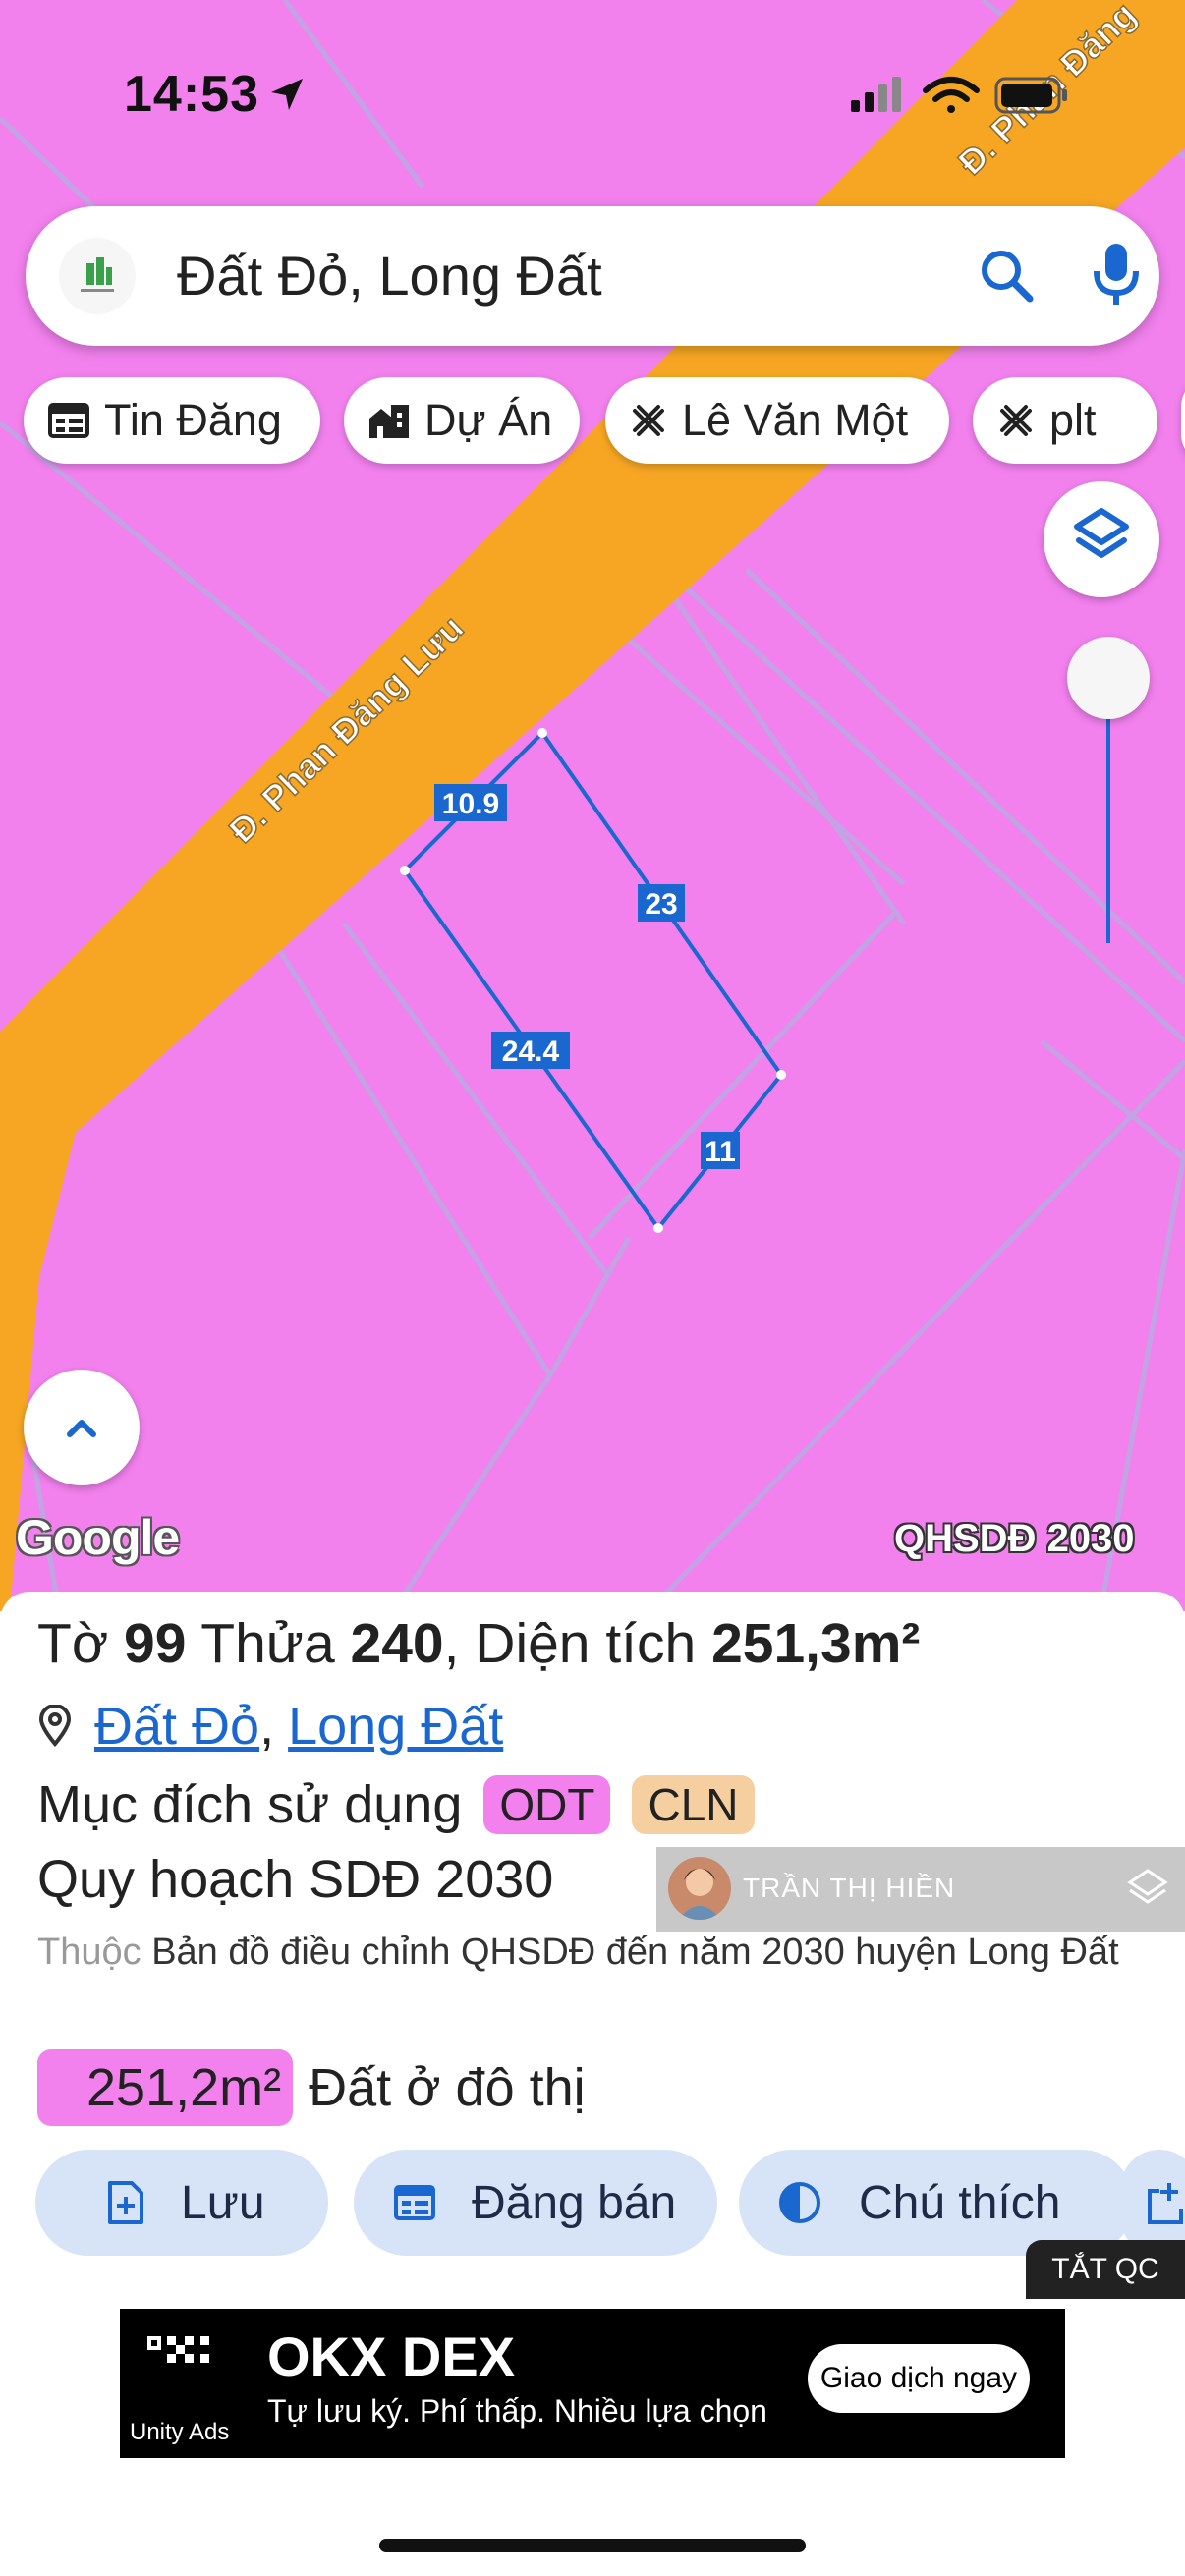 This screenshot has height=2576, width=1185. What do you see at coordinates (396, 1804) in the screenshot?
I see `land-use-purpose: Mục đích sử dụng ODT CLN` at bounding box center [396, 1804].